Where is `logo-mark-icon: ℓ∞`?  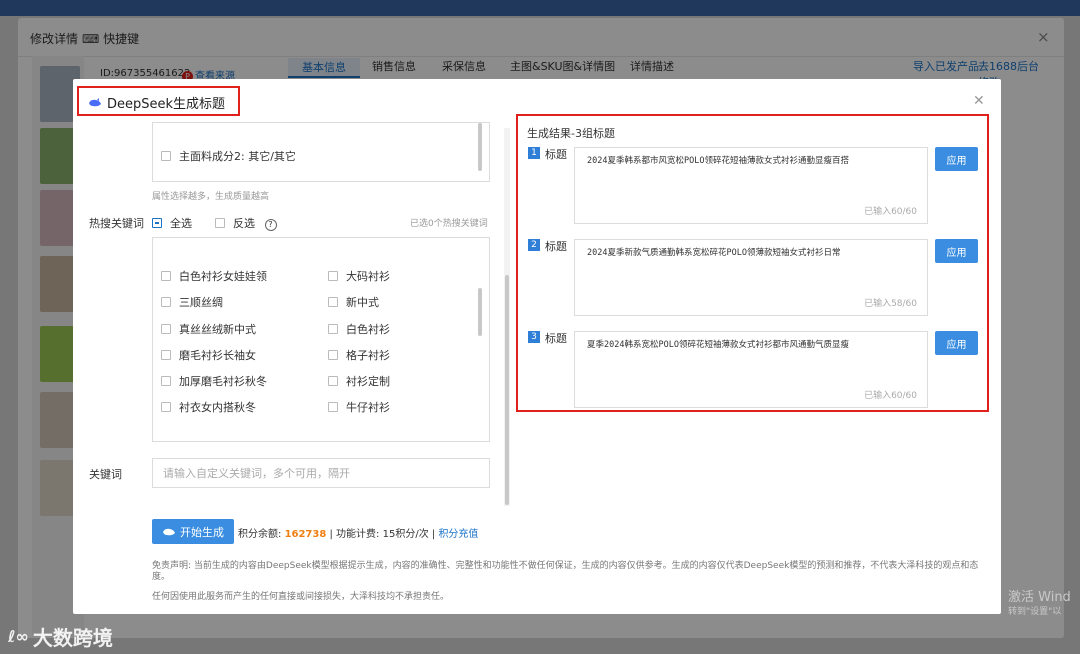
logo-mark-icon: ℓ∞ is located at coordinates (18, 636).